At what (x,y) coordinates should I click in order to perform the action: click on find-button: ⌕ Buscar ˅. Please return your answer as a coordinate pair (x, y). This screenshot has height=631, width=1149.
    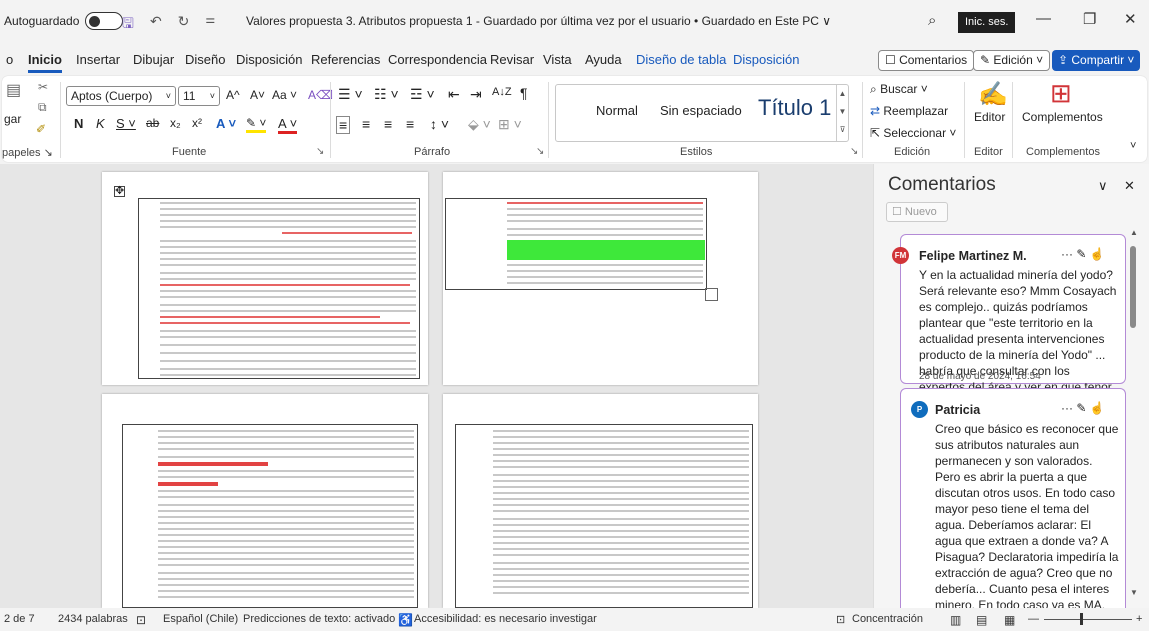
    Looking at the image, I should click on (899, 89).